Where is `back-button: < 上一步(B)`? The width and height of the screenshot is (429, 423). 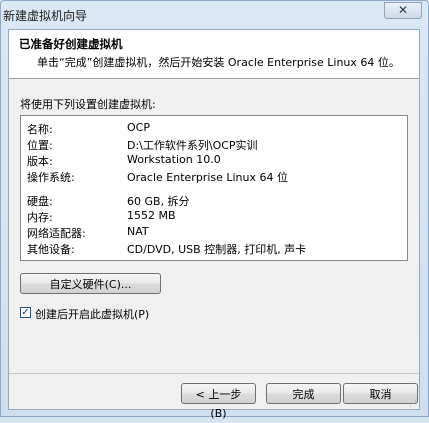 back-button: < 上一步(B) is located at coordinates (218, 401).